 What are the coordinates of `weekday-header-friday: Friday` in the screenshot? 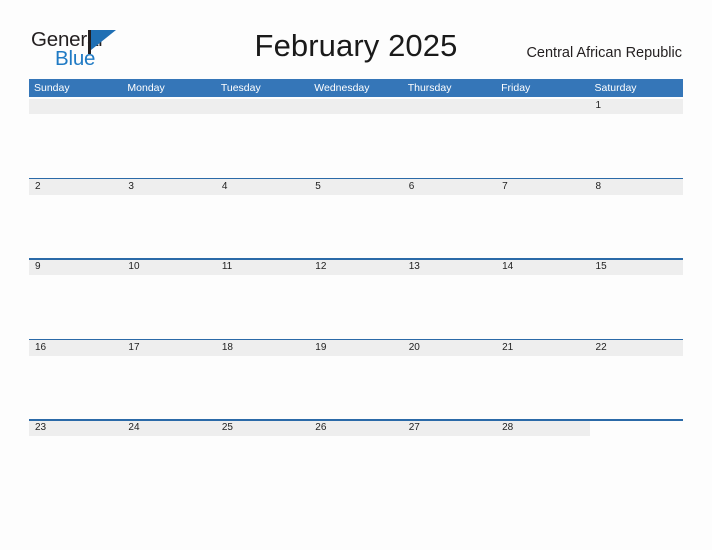 It's located at (516, 88).